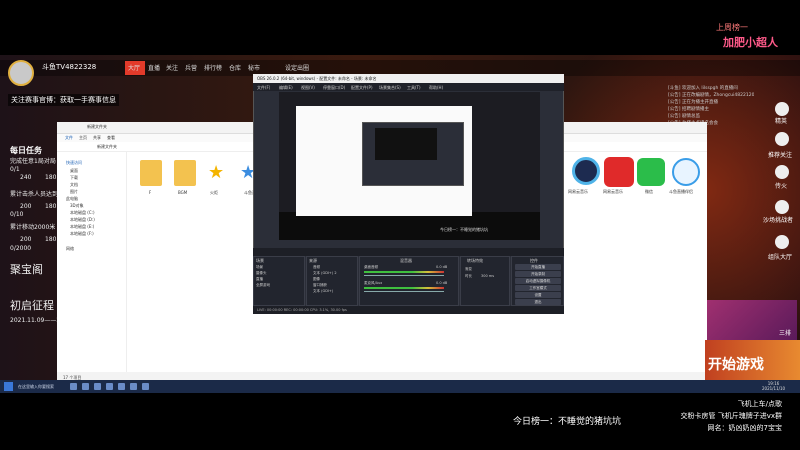 Image resolution: width=800 pixels, height=450 pixels. Describe the element at coordinates (74, 178) in the screenshot. I see `sidebar-item: 下载` at that location.